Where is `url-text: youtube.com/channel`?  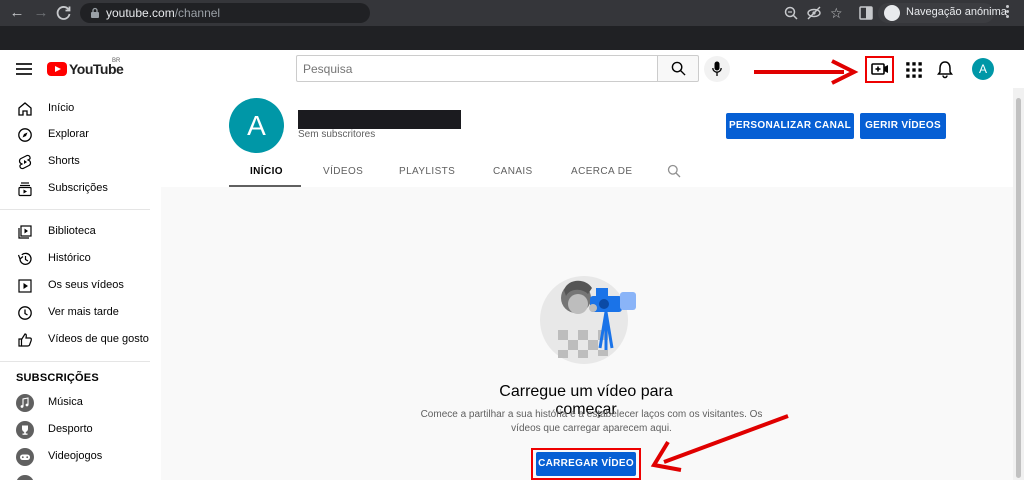
url-text: youtube.com/channel is located at coordinates (163, 13).